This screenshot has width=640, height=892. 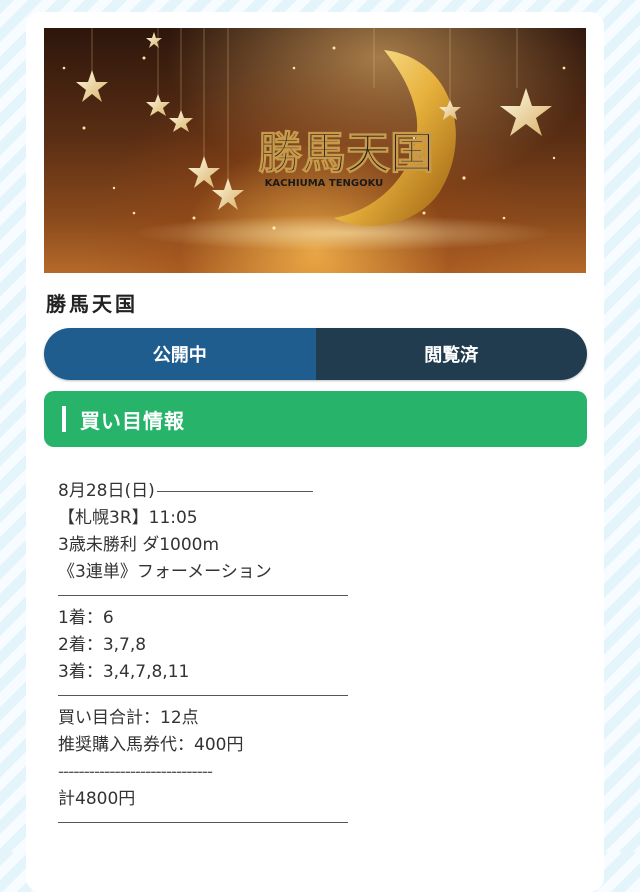 I want to click on total-points: 買い目合計：12点, so click(x=128, y=718).